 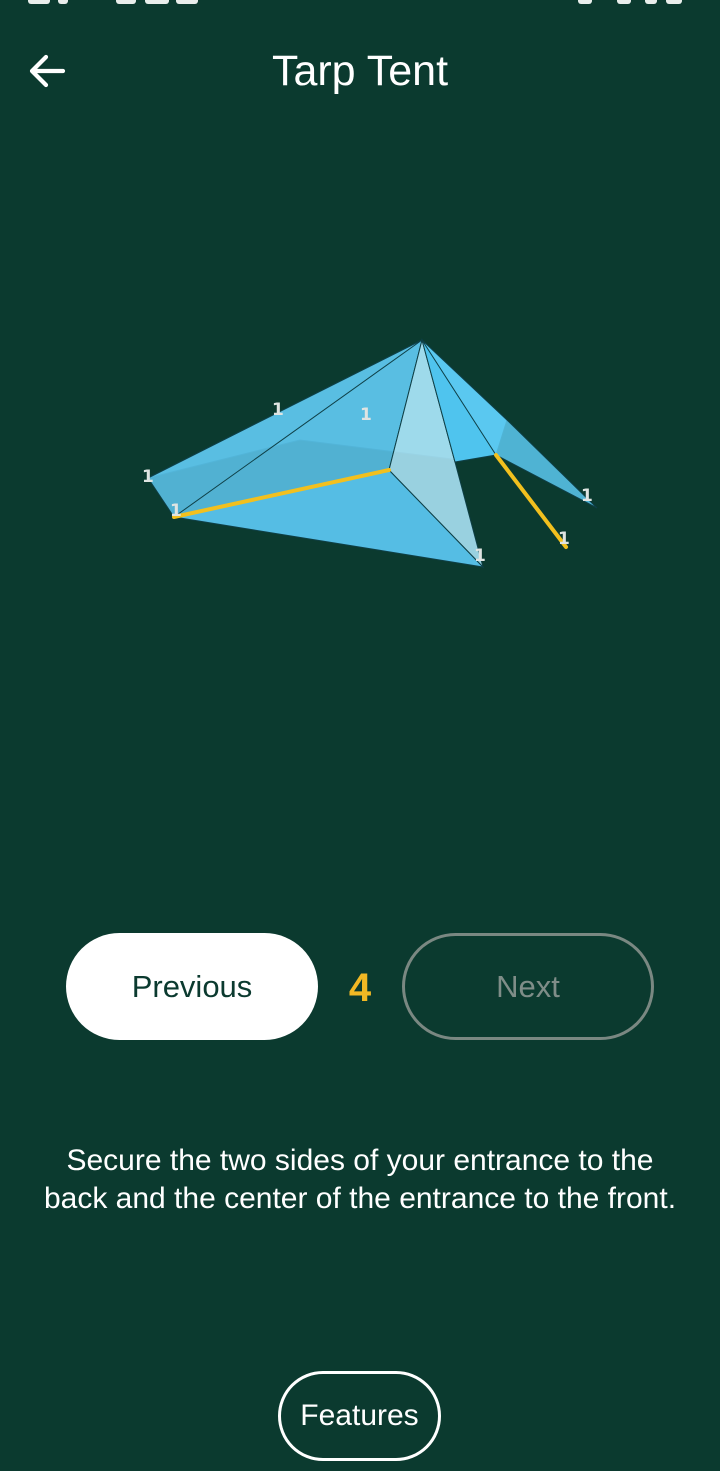 I want to click on previous-button: Previous, so click(x=192, y=986).